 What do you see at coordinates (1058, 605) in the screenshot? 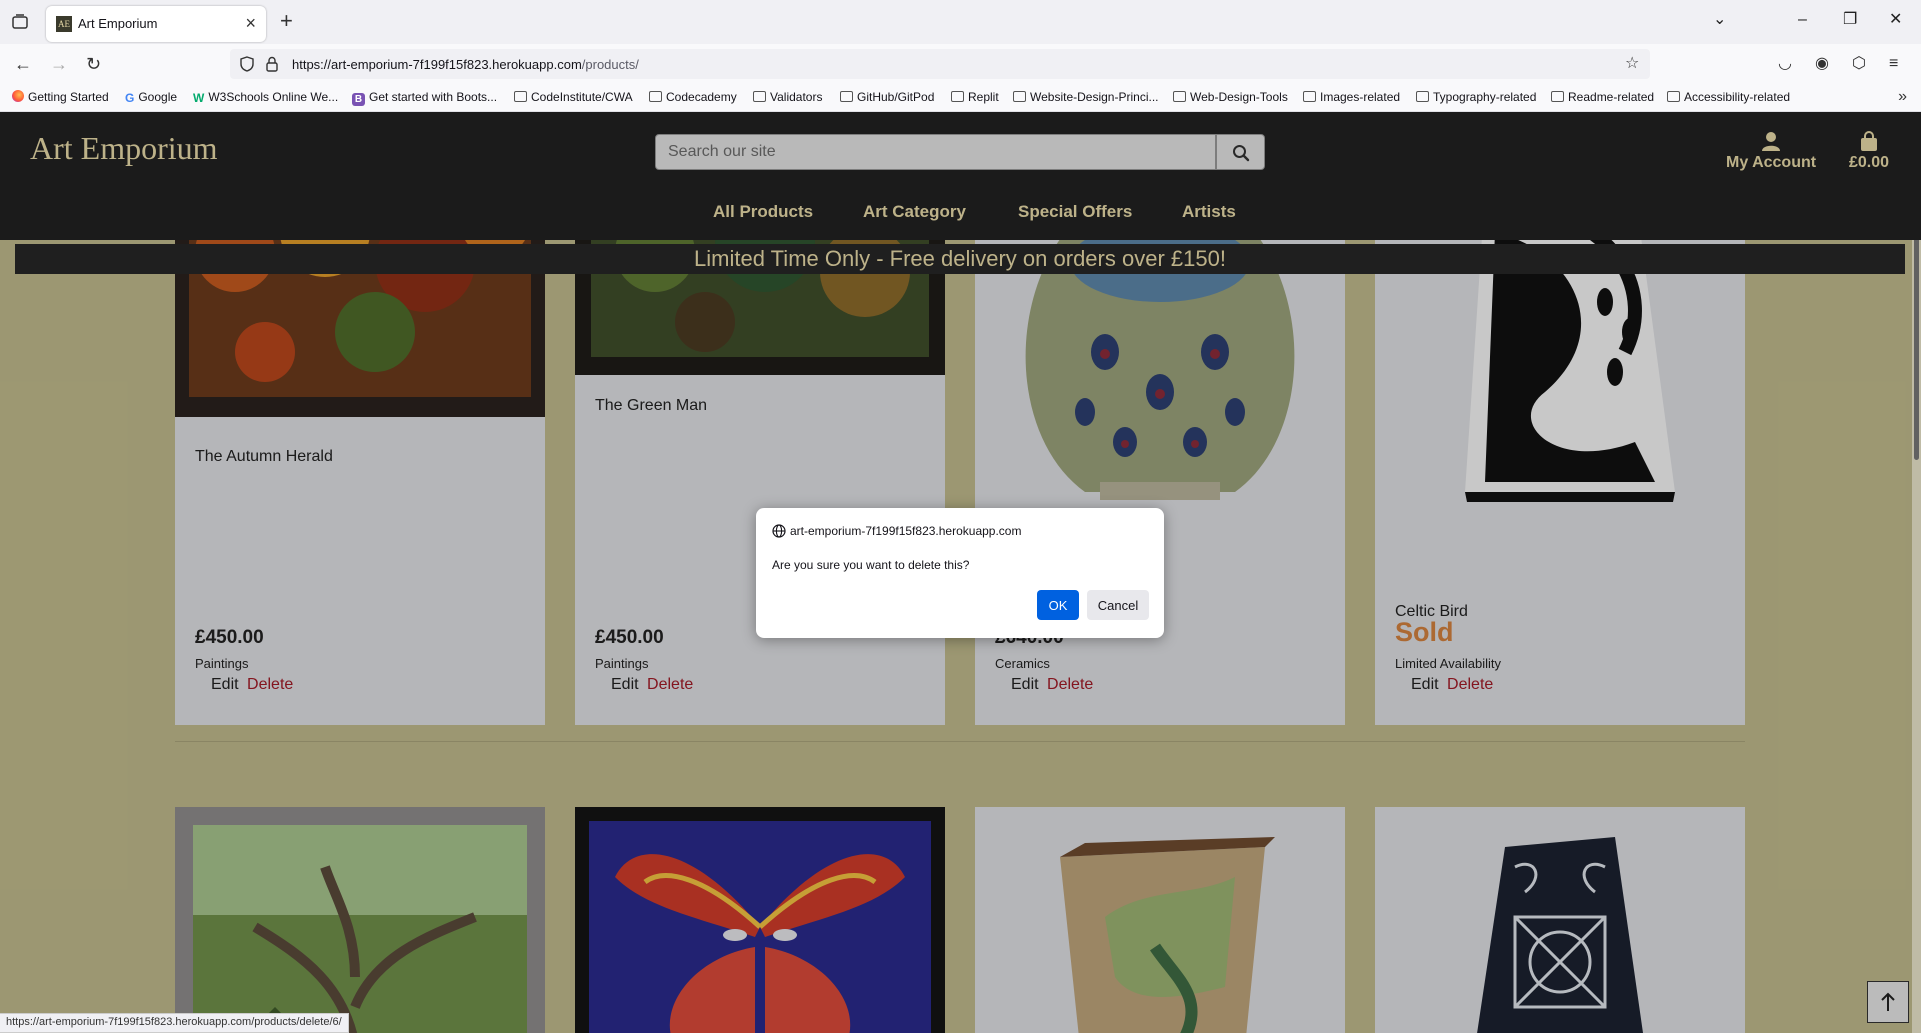
I see `ok-button: OK` at bounding box center [1058, 605].